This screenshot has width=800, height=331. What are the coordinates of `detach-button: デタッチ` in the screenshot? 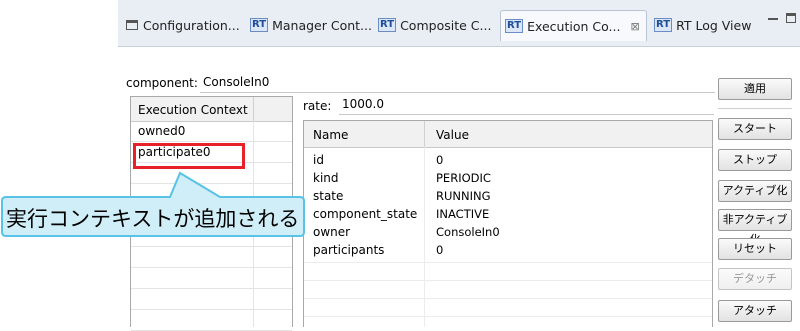 It's located at (755, 279).